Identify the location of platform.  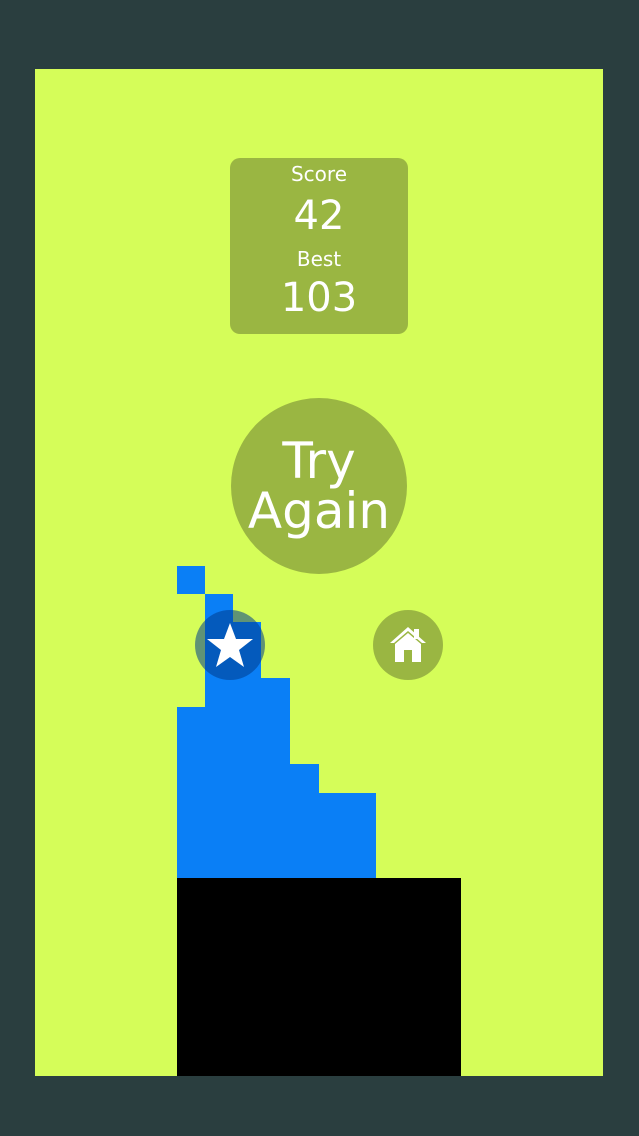
(319, 977).